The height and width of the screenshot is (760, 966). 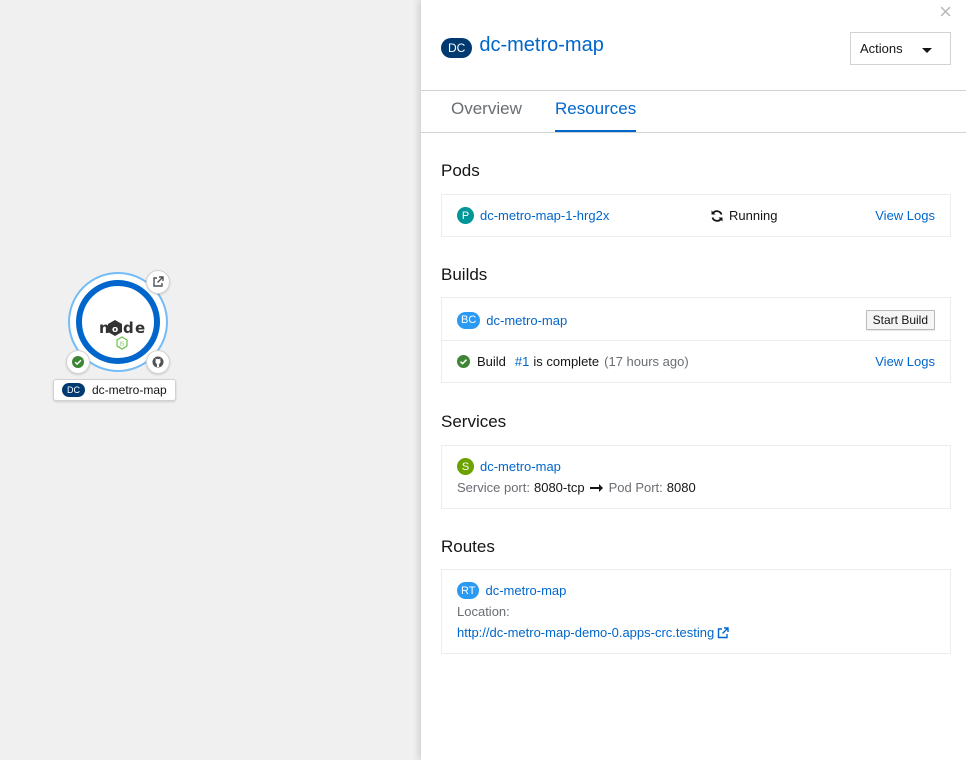 I want to click on node-inner-circle: n o d e JS, so click(x=118, y=322).